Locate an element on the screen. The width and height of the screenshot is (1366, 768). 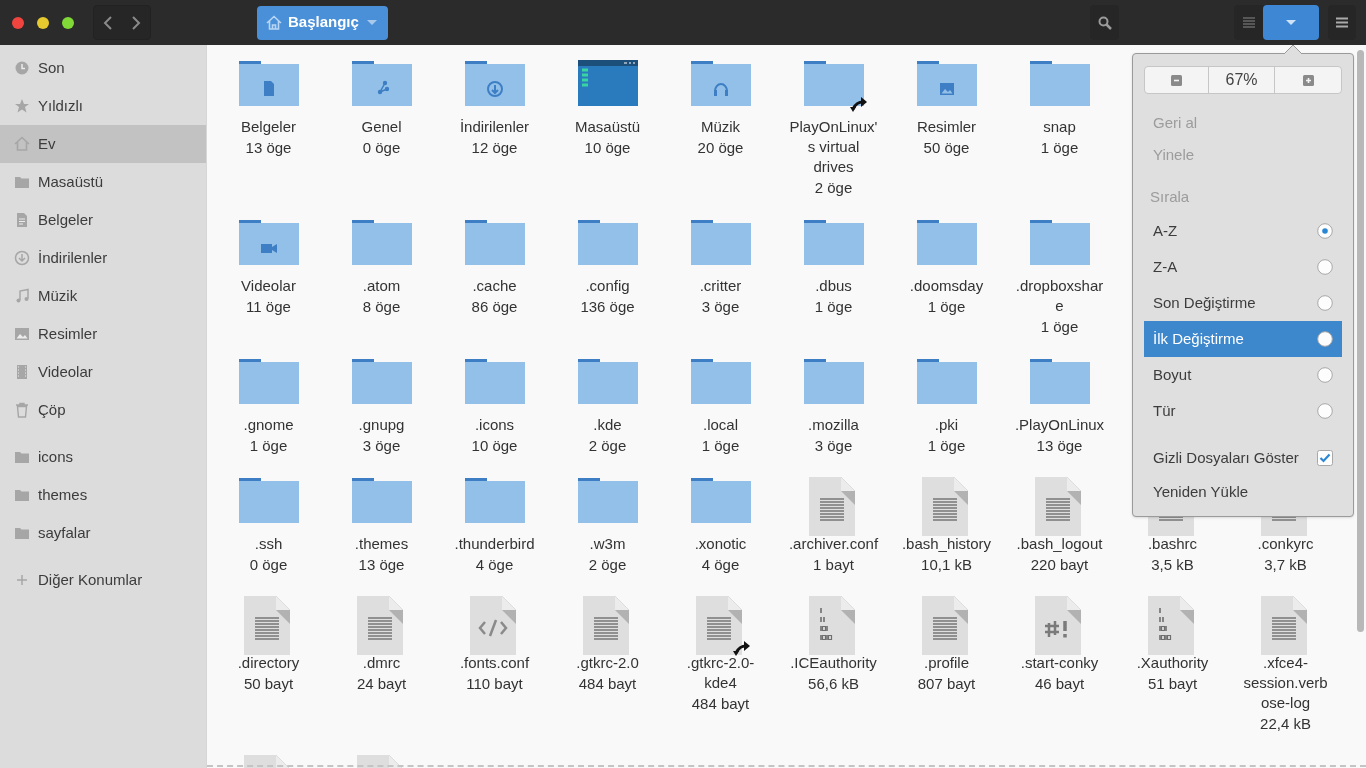
sort-option: Z-A is located at coordinates (1243, 267).